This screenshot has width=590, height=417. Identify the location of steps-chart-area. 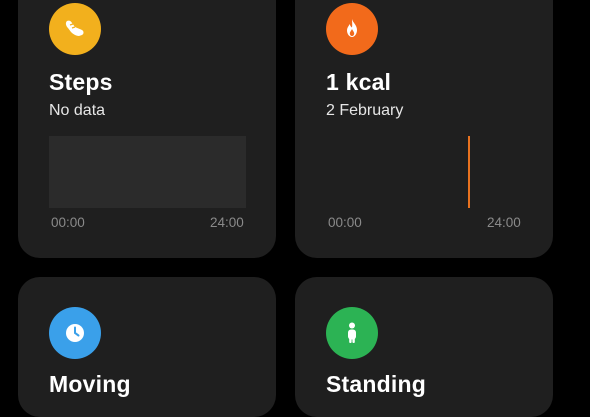
(147, 172).